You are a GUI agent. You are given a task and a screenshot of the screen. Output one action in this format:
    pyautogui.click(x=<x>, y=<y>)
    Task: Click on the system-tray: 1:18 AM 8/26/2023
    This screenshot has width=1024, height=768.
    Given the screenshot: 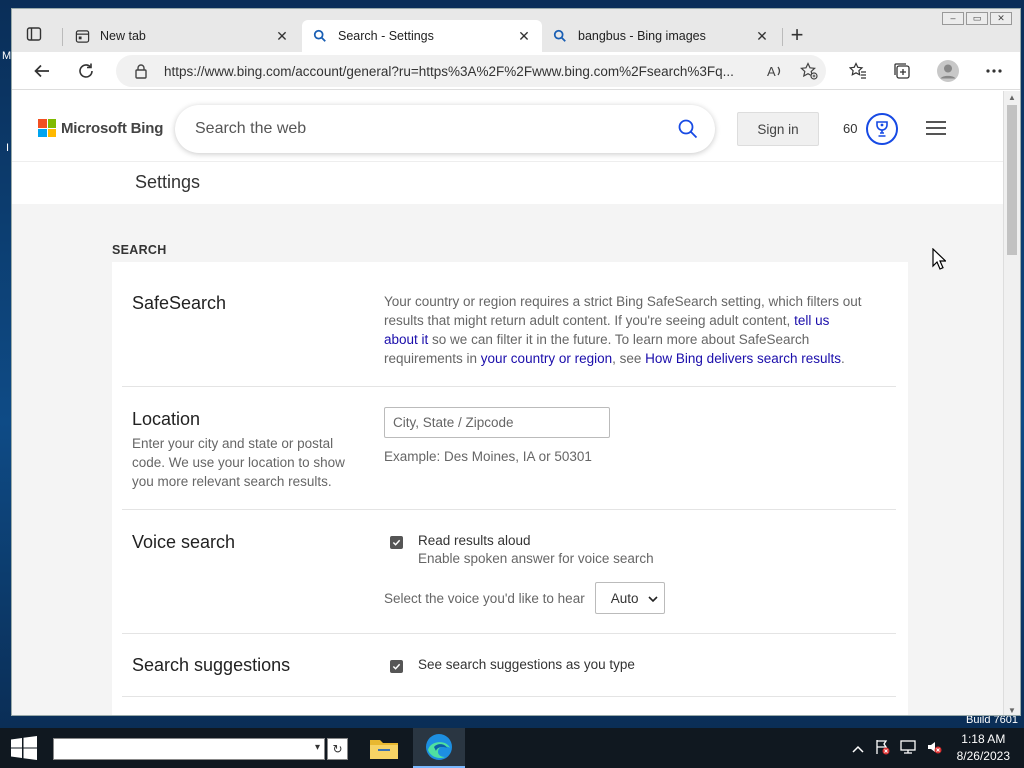 What is the action you would take?
    pyautogui.click(x=935, y=748)
    